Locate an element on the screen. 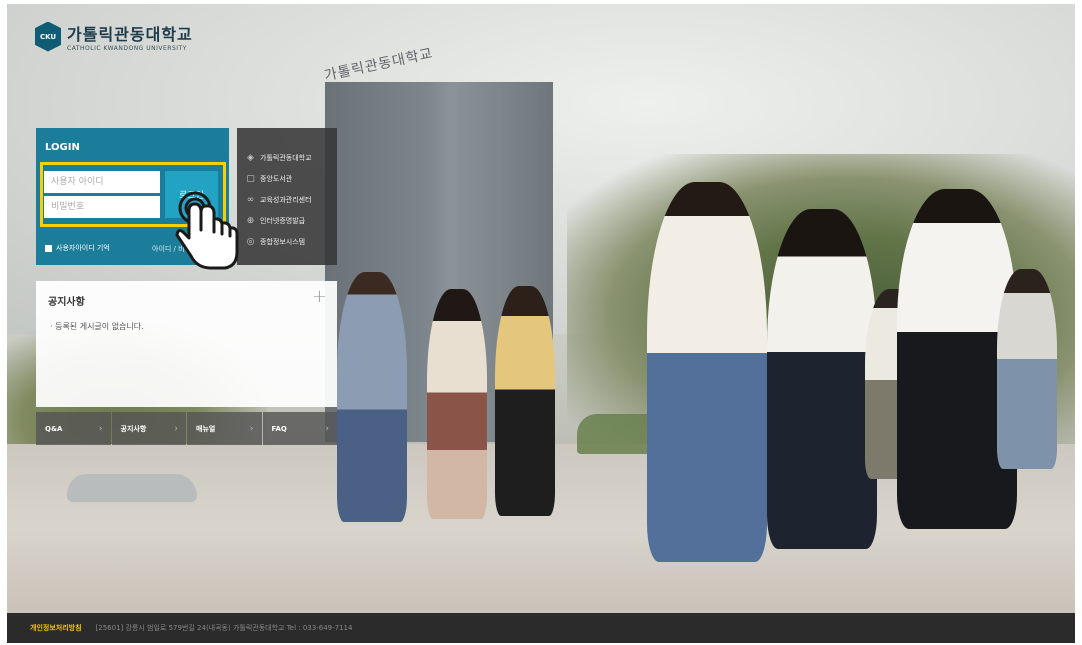  quick-link-library: ▢ 중앙도서관 is located at coordinates (269, 179).